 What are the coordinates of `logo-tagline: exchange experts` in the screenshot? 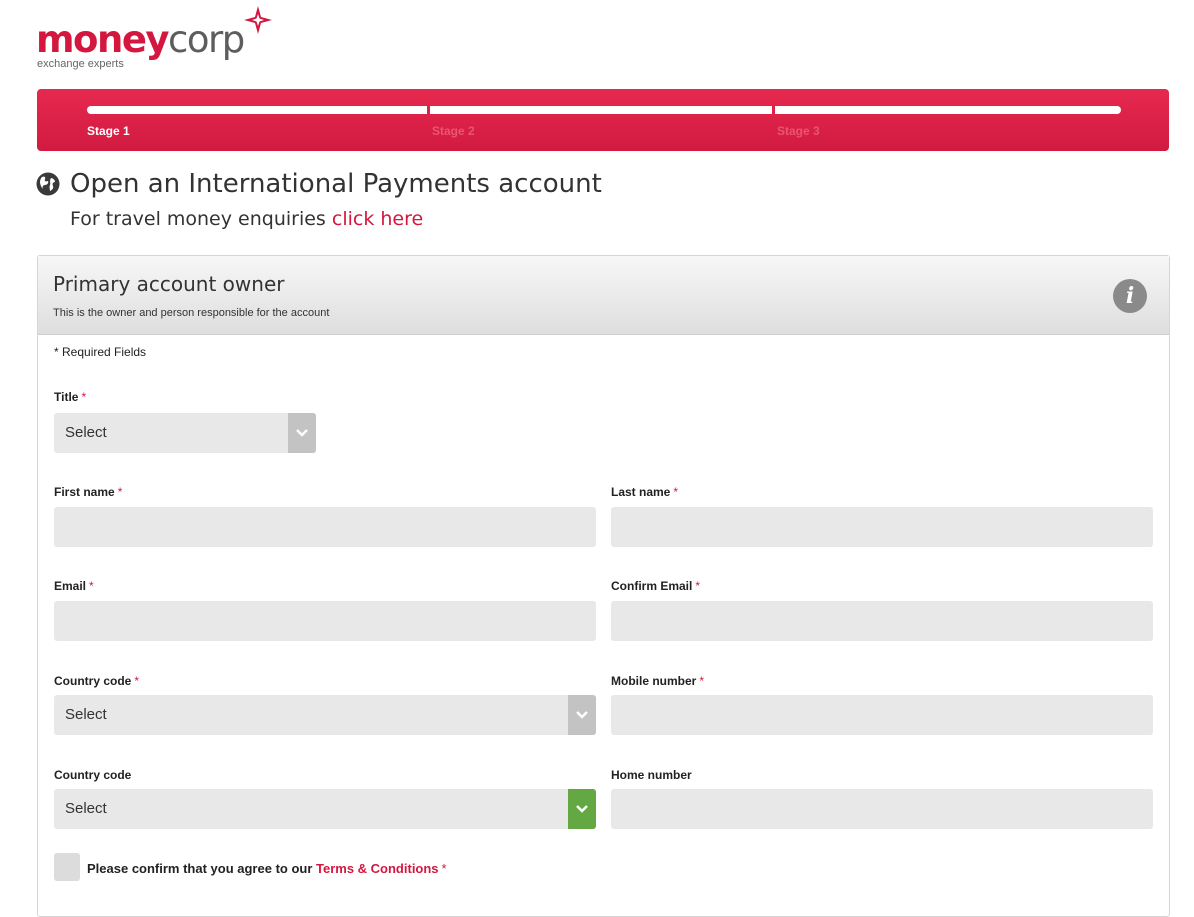 It's located at (80, 64).